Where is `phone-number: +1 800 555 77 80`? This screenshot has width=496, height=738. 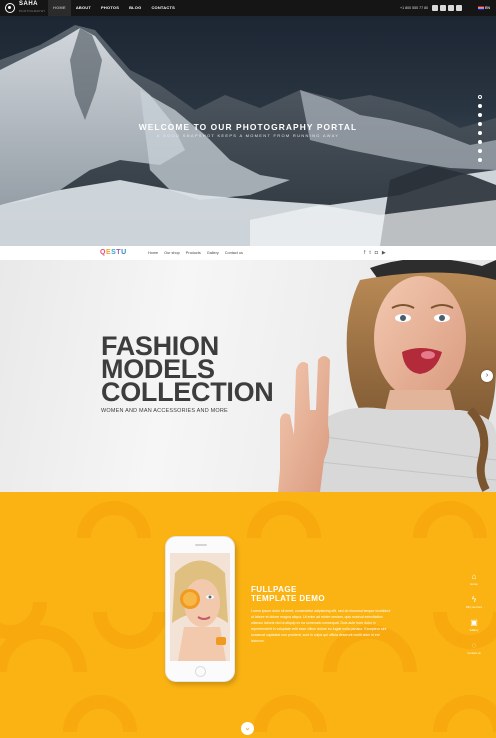 phone-number: +1 800 555 77 80 is located at coordinates (414, 8).